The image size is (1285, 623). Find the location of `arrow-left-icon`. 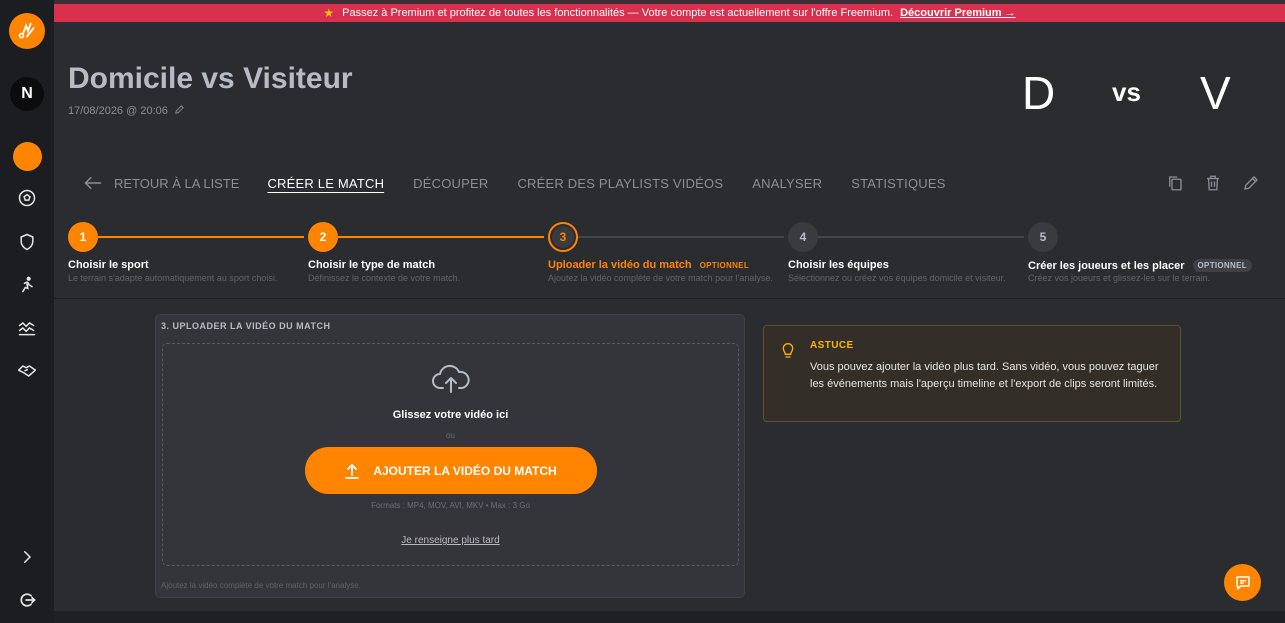

arrow-left-icon is located at coordinates (93, 183).